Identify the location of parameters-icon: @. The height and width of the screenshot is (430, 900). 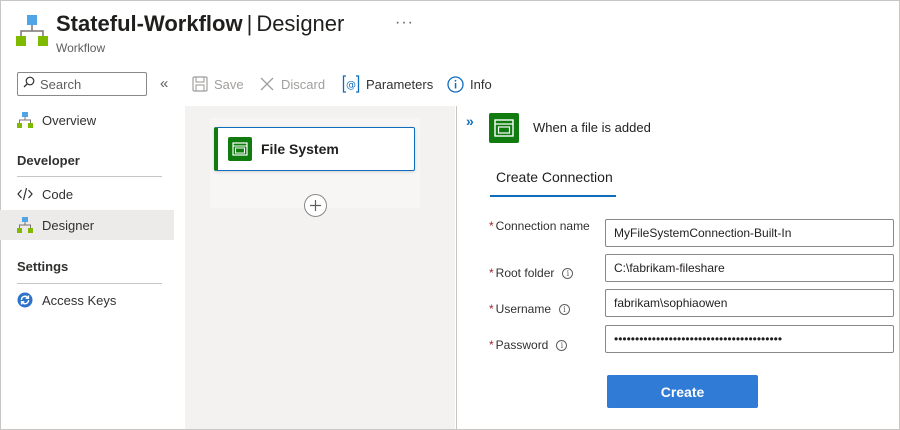
(351, 84).